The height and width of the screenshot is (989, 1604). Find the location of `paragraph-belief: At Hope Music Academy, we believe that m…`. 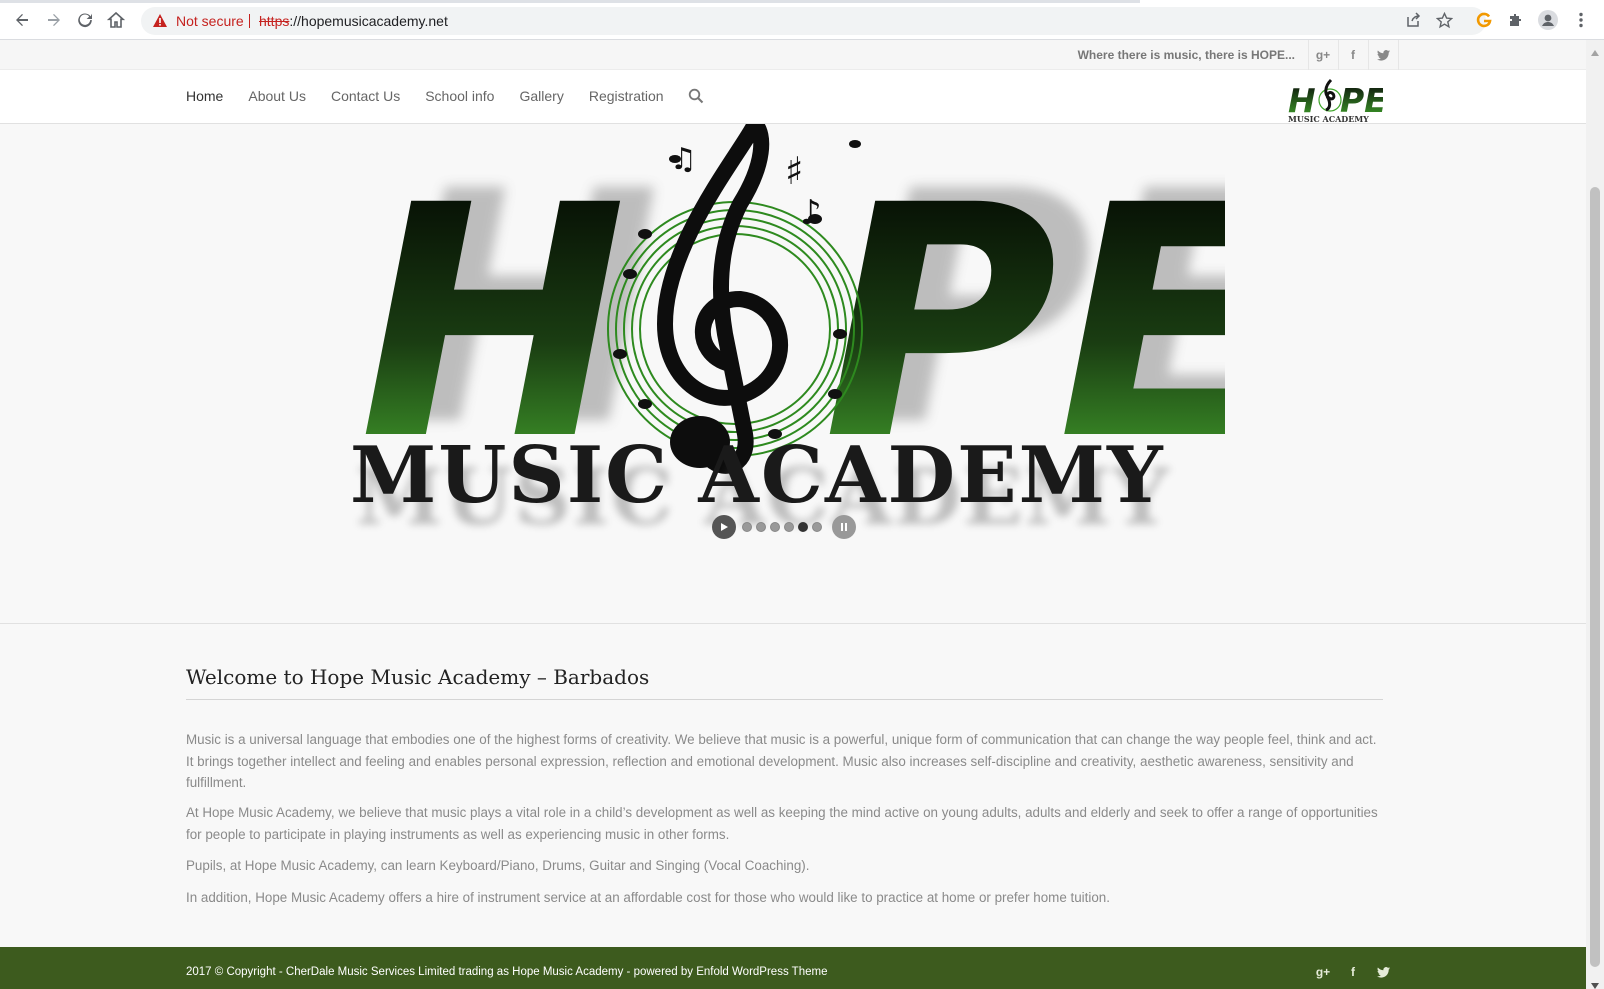

paragraph-belief: At Hope Music Academy, we believe that m… is located at coordinates (782, 823).